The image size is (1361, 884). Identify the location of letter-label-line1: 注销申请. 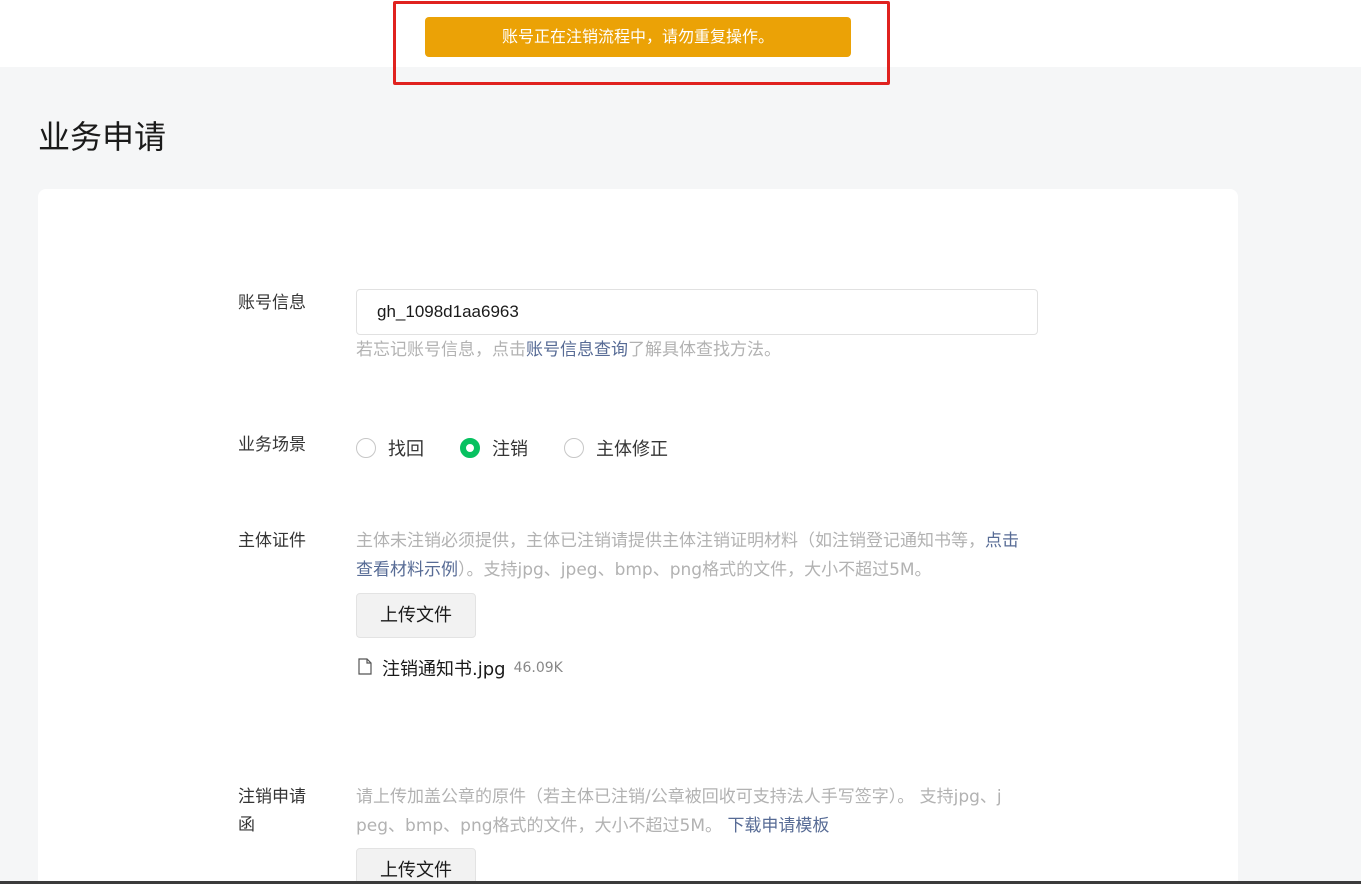
(272, 797).